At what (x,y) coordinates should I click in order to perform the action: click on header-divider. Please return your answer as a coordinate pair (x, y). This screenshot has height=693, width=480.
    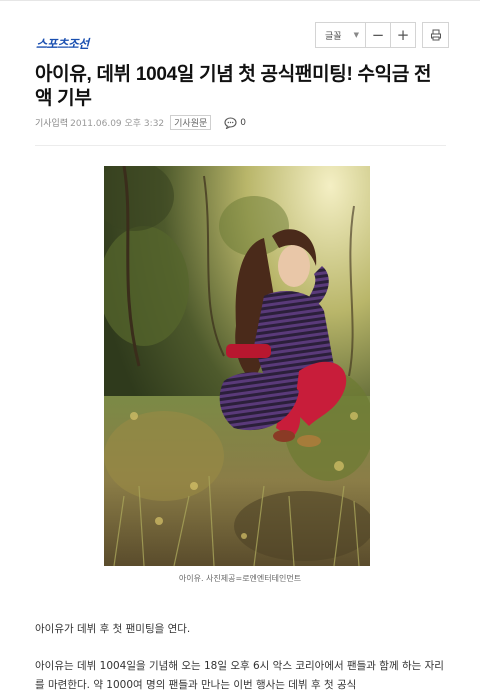
    Looking at the image, I should click on (240, 145).